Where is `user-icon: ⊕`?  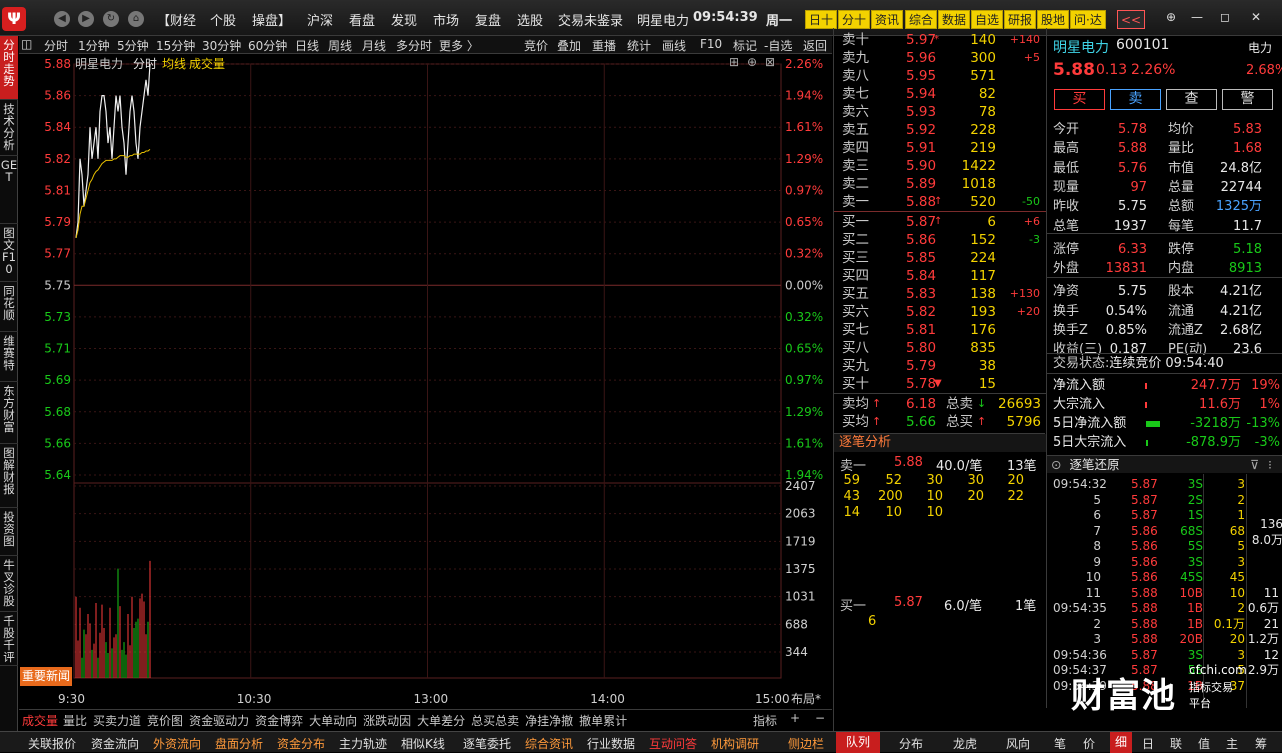
user-icon: ⊕ is located at coordinates (1171, 17).